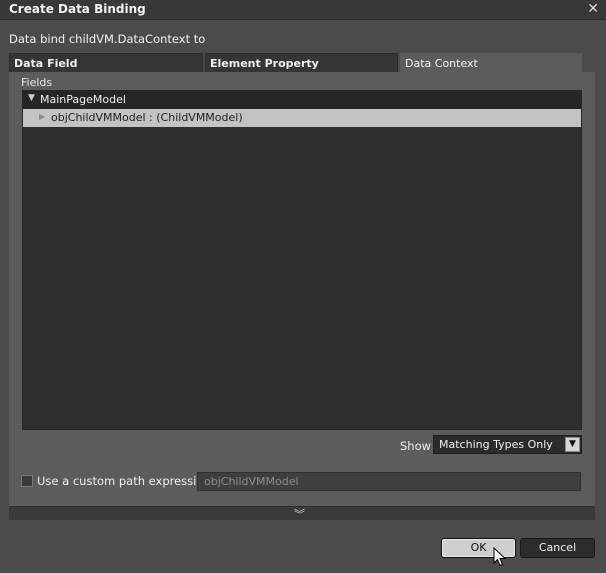 The height and width of the screenshot is (573, 606). What do you see at coordinates (416, 446) in the screenshot?
I see `show-label: Show` at bounding box center [416, 446].